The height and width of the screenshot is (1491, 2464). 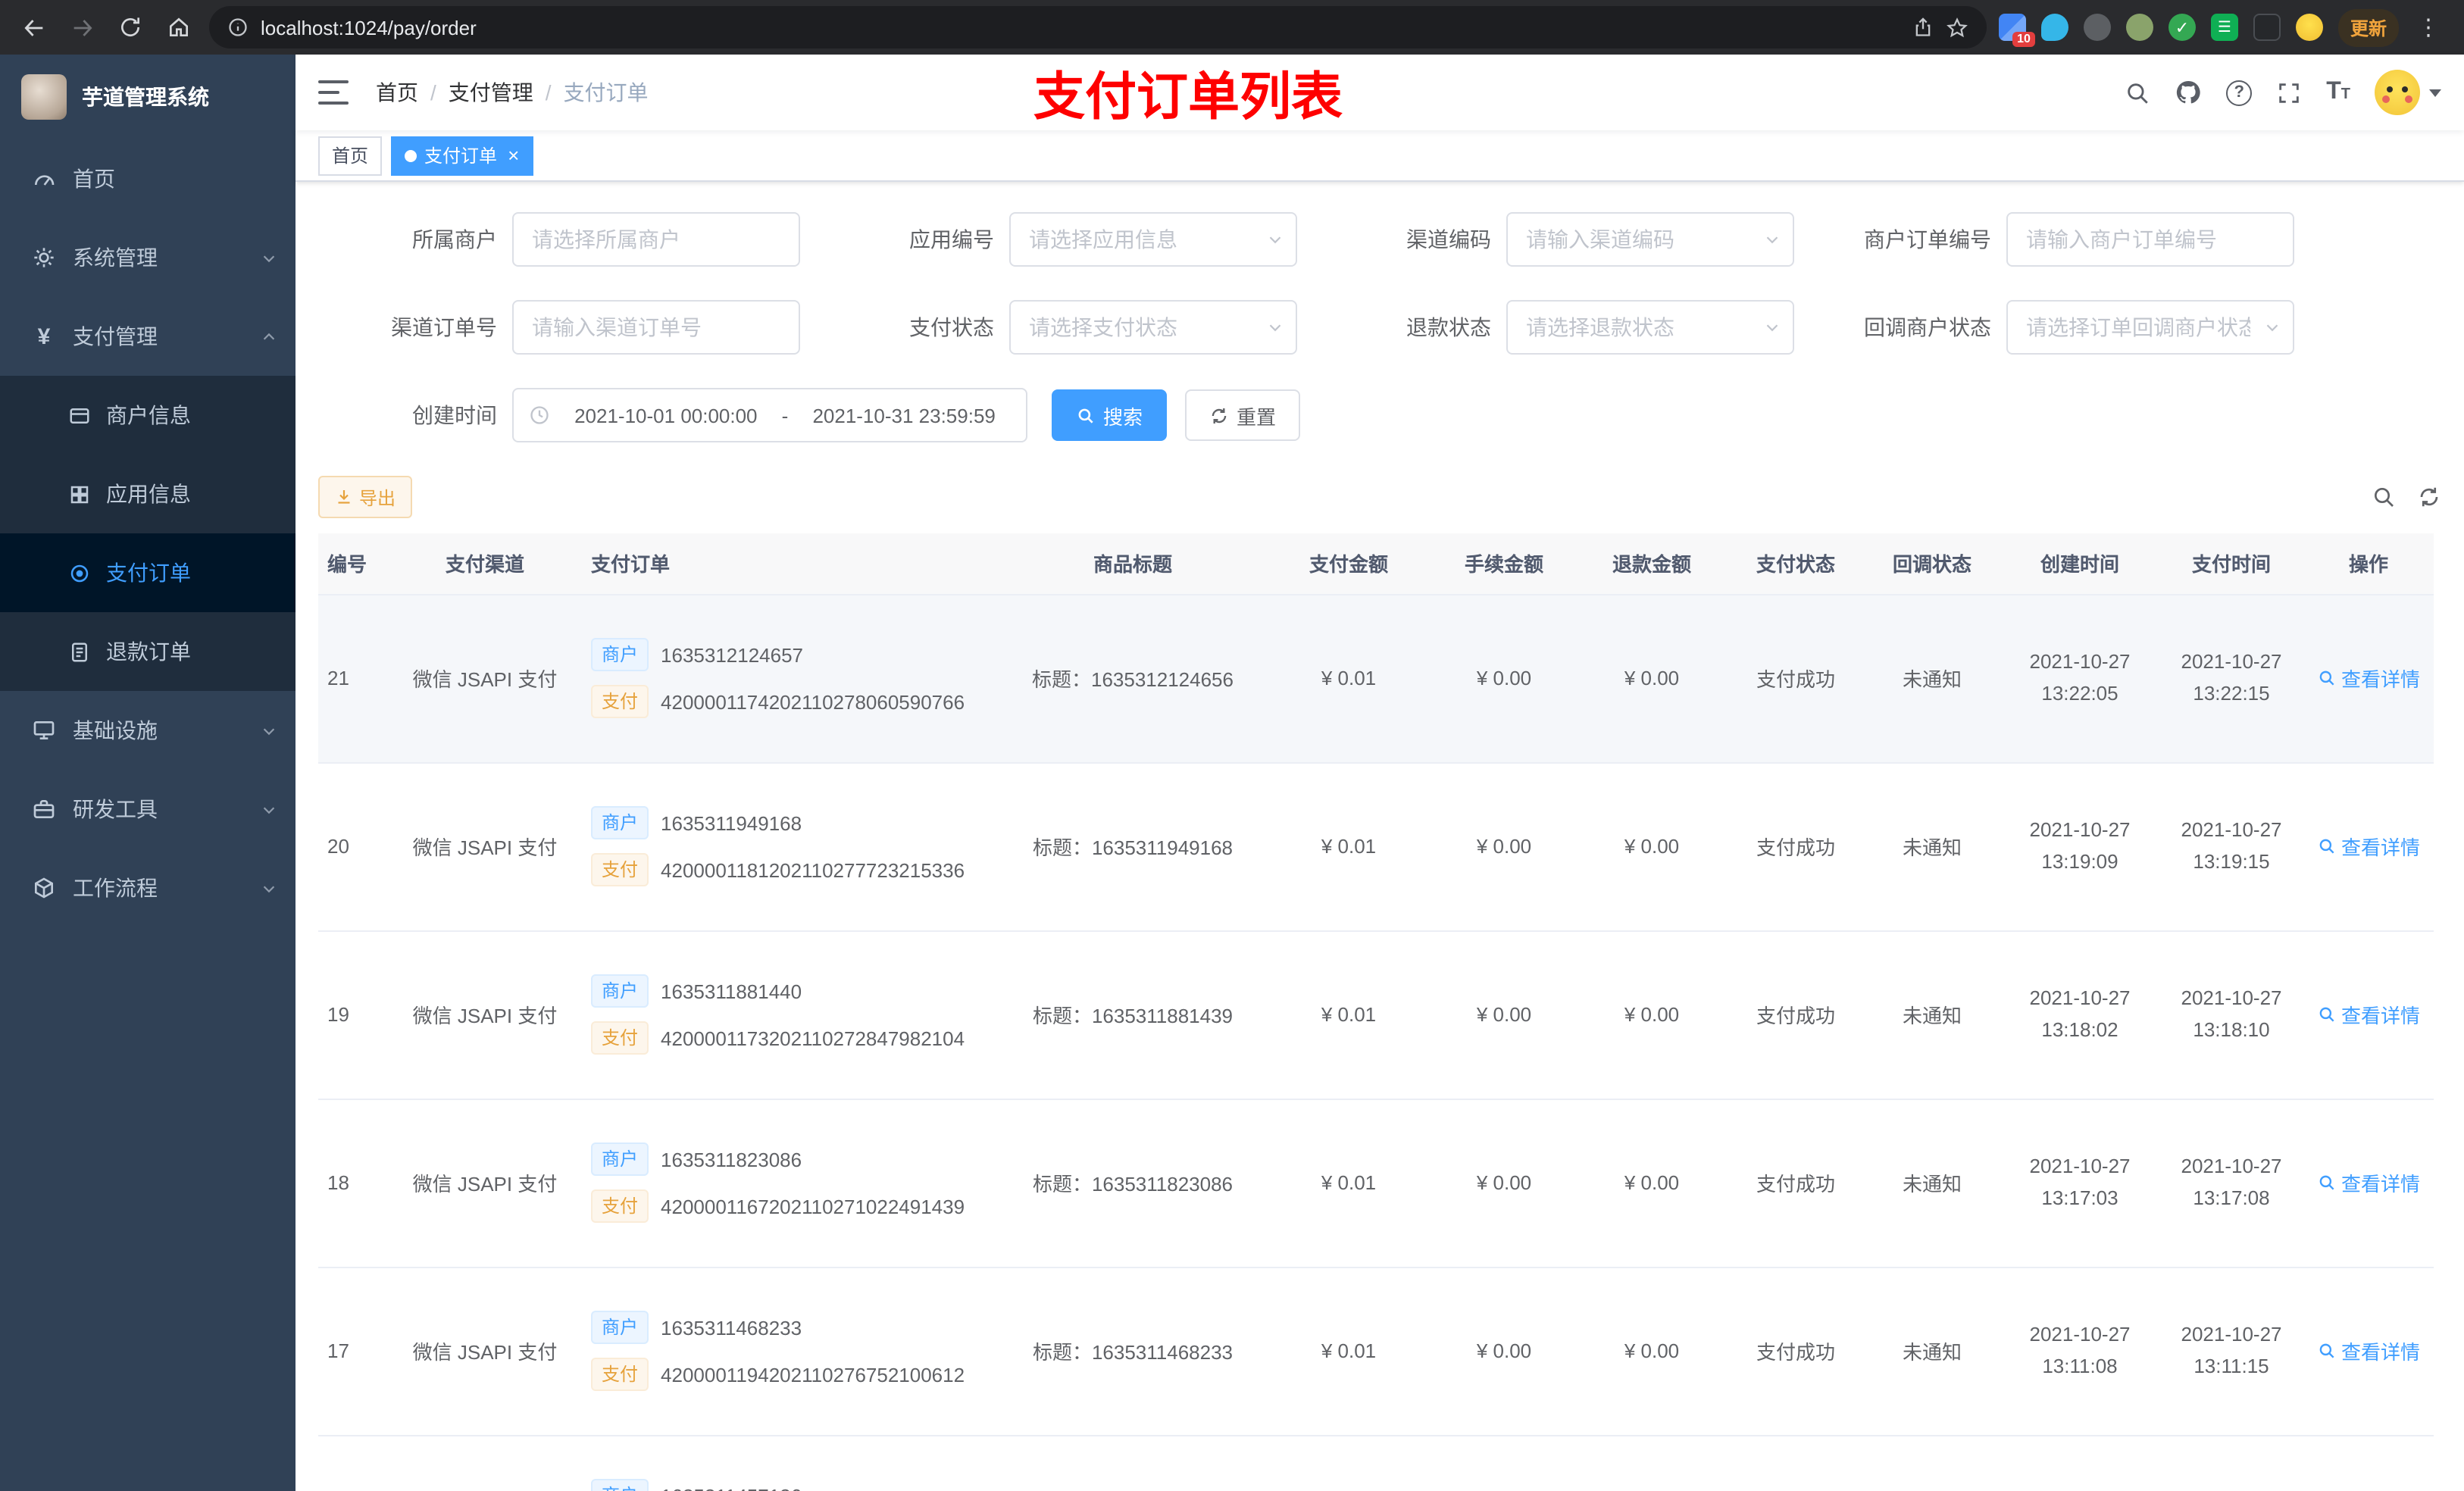 I want to click on app-select-input, so click(x=1153, y=239).